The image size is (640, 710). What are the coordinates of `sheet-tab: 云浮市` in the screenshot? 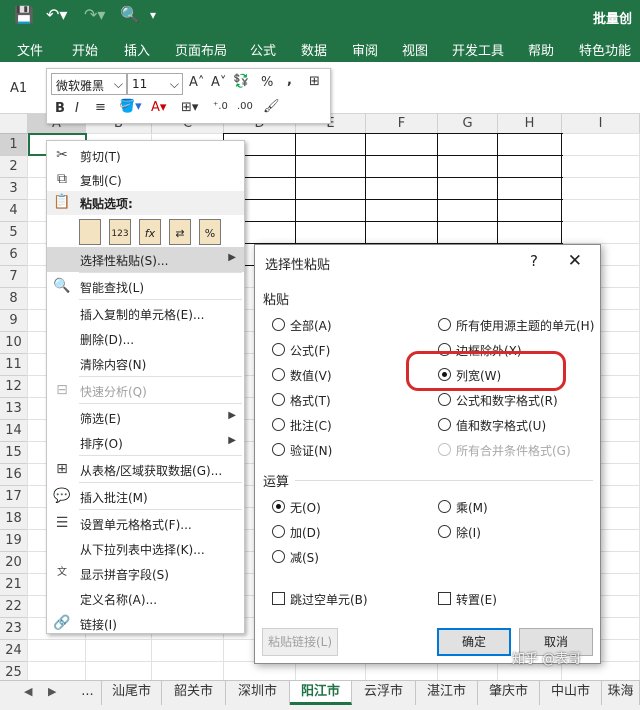 It's located at (384, 693).